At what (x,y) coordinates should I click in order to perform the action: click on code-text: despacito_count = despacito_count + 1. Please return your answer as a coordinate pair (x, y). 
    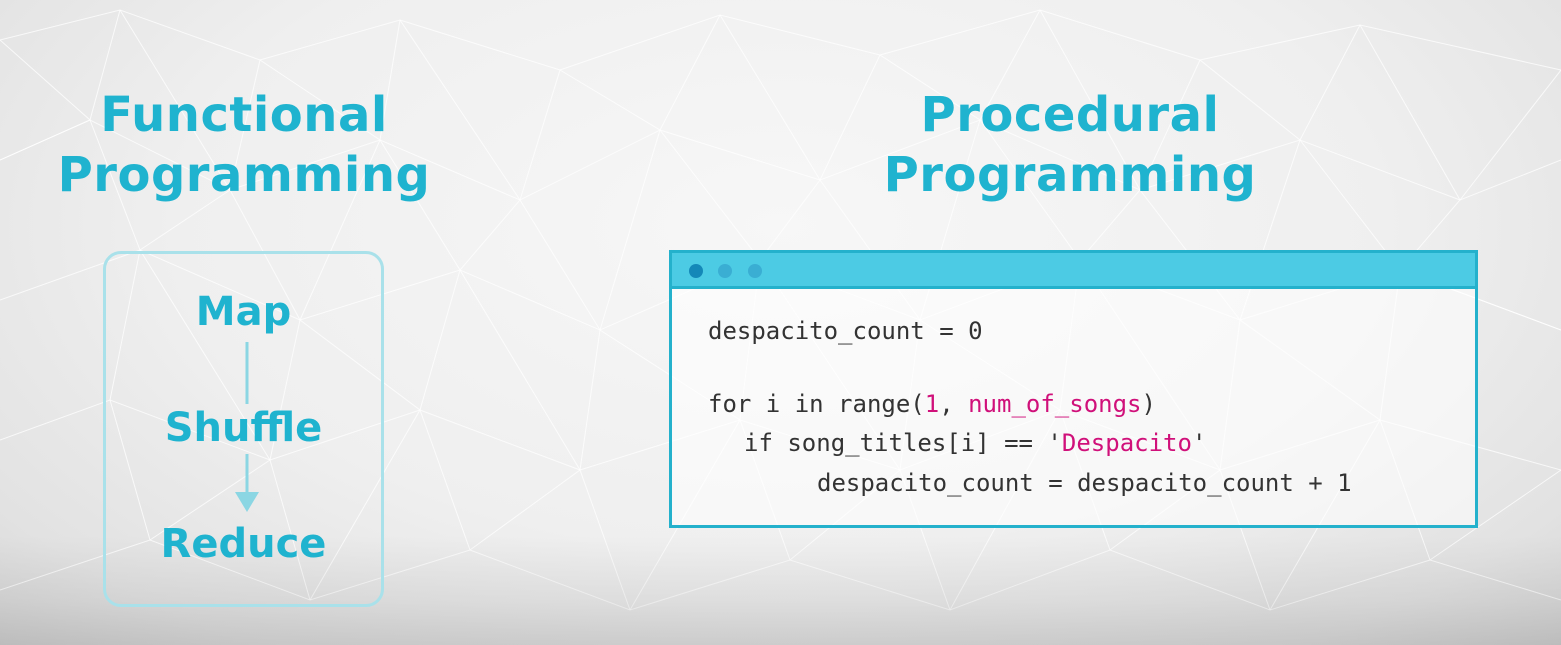
    Looking at the image, I should click on (1084, 483).